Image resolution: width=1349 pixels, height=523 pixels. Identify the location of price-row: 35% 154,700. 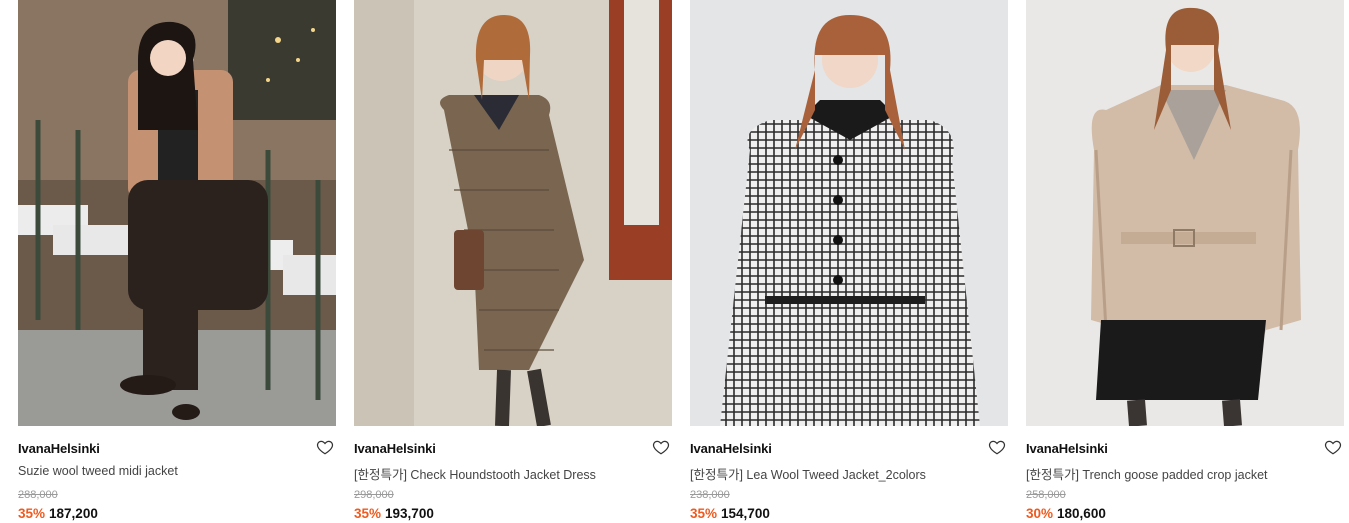
(730, 513).